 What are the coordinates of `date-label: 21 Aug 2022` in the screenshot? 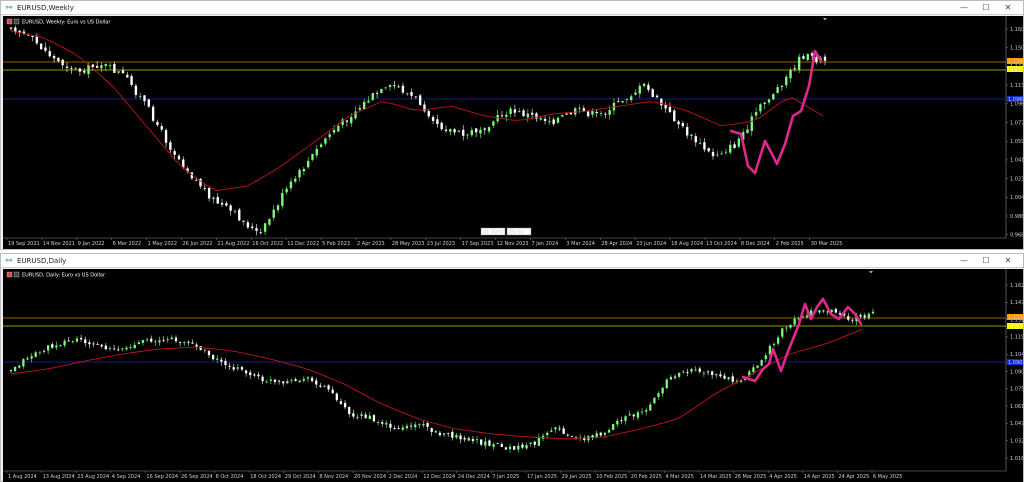 It's located at (233, 244).